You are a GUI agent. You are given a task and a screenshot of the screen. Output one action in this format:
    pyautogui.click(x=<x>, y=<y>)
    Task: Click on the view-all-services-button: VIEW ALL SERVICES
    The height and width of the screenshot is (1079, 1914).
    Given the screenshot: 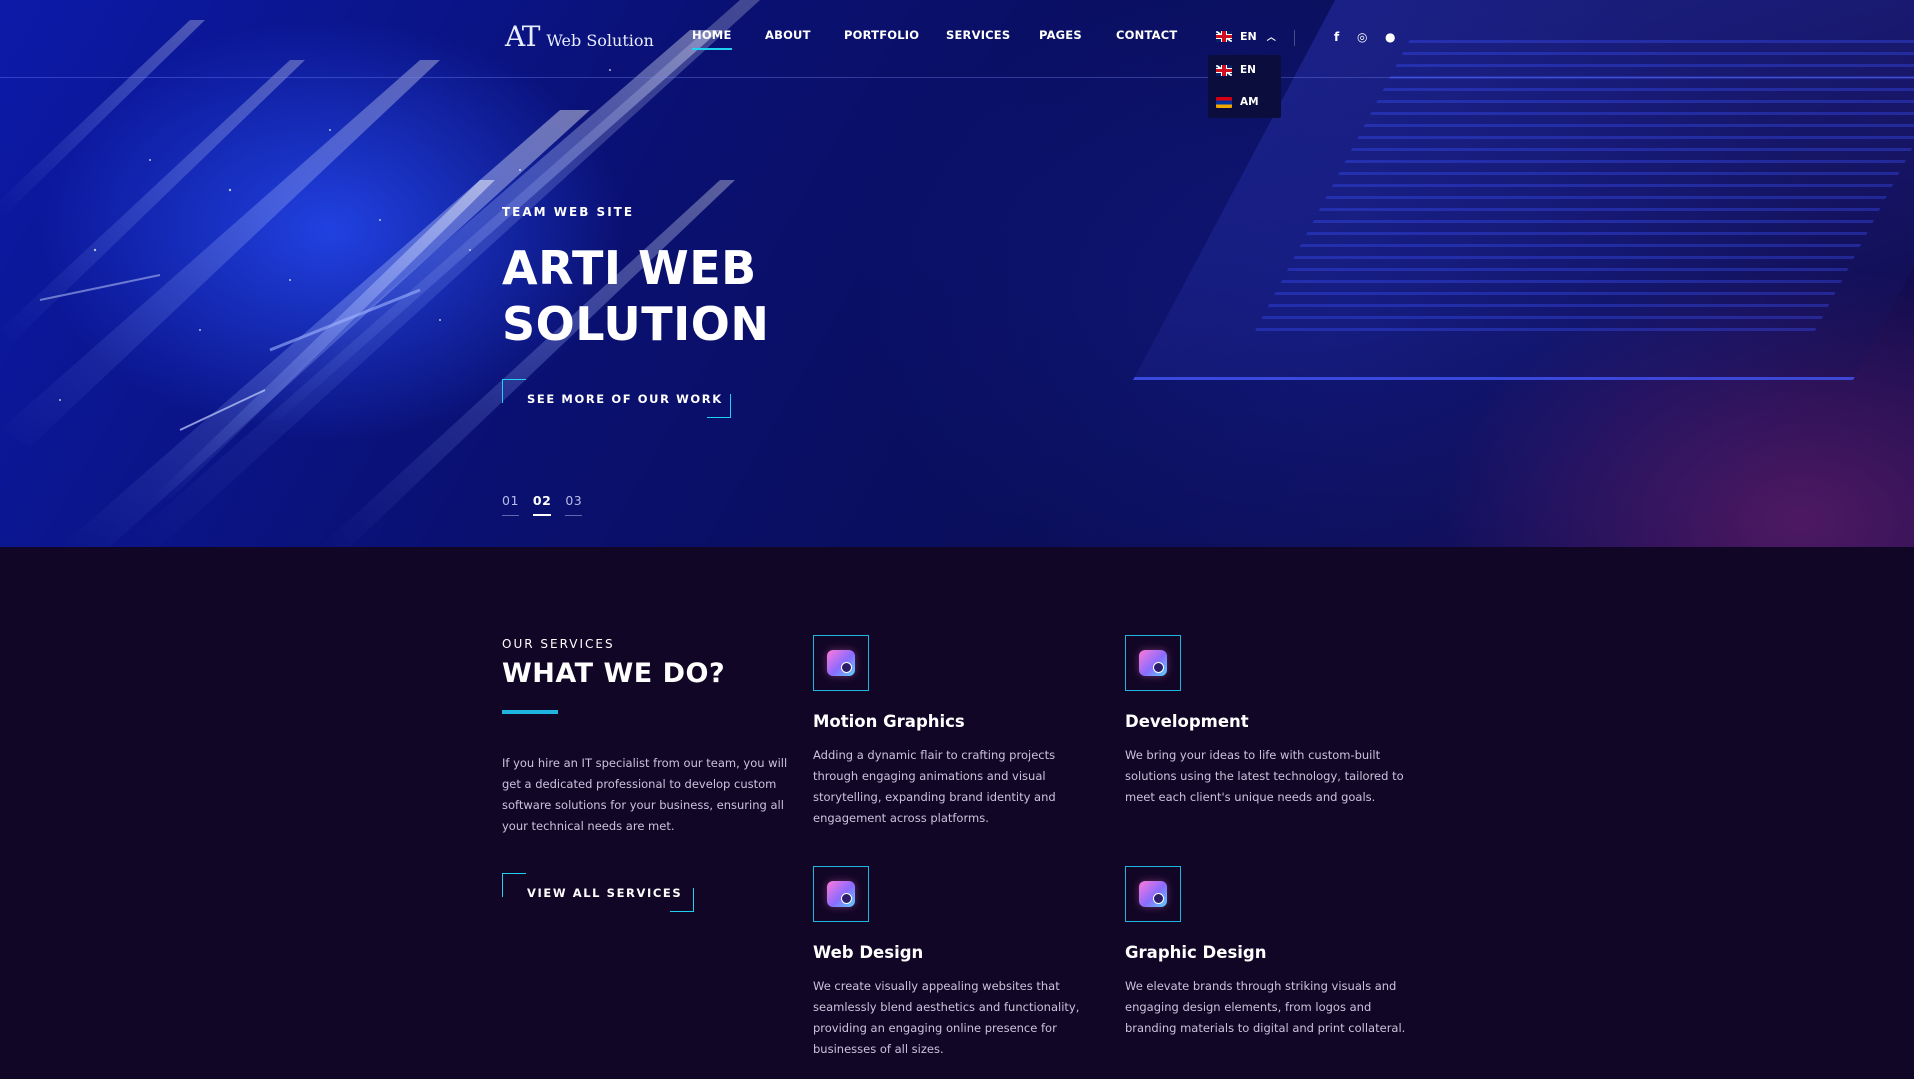 What is the action you would take?
    pyautogui.click(x=598, y=892)
    